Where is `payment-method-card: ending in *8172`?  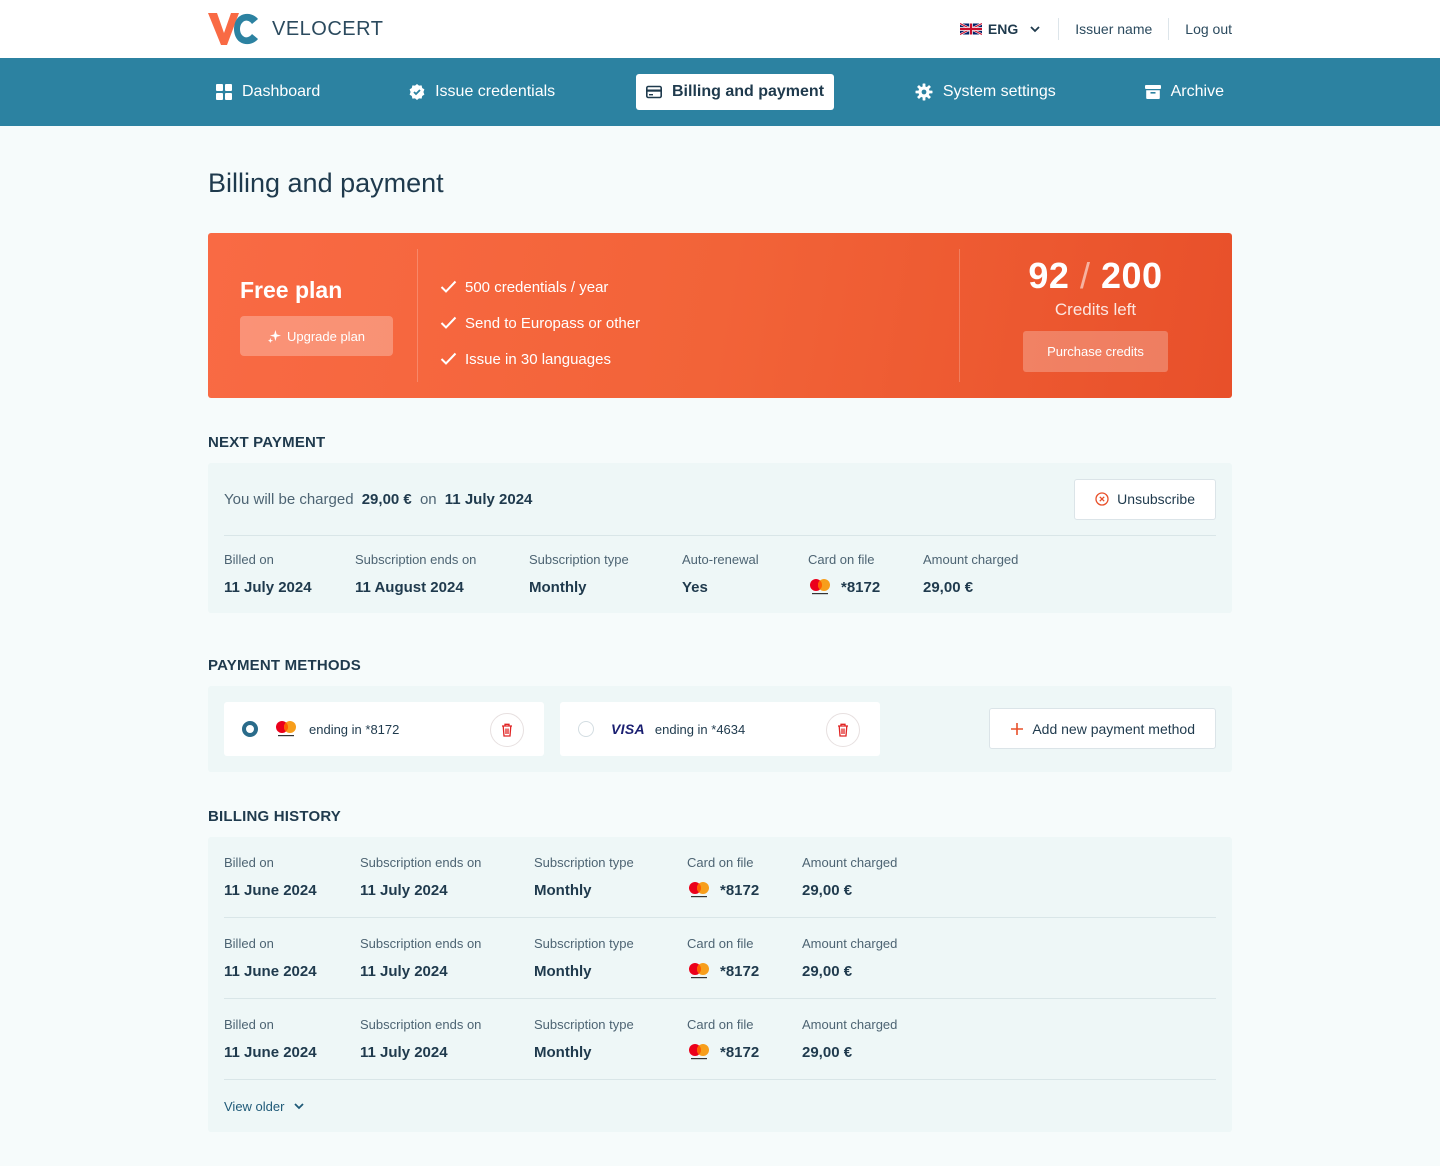
payment-method-card: ending in *8172 is located at coordinates (384, 729).